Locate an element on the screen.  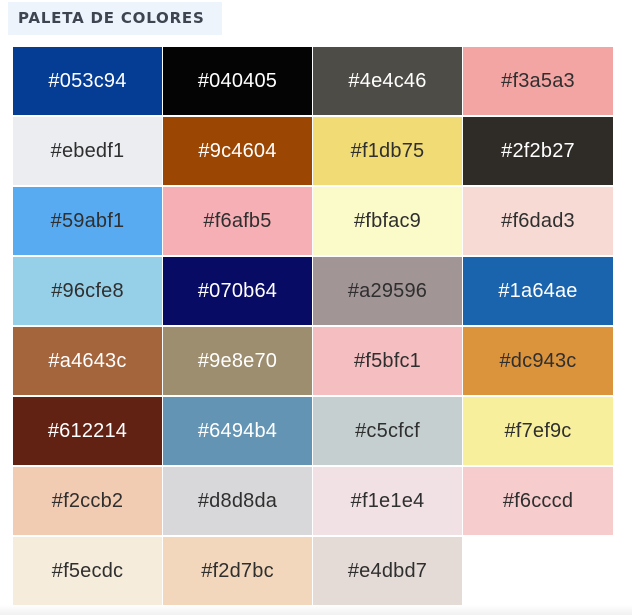
color-swatch: #1a64ae is located at coordinates (538, 292).